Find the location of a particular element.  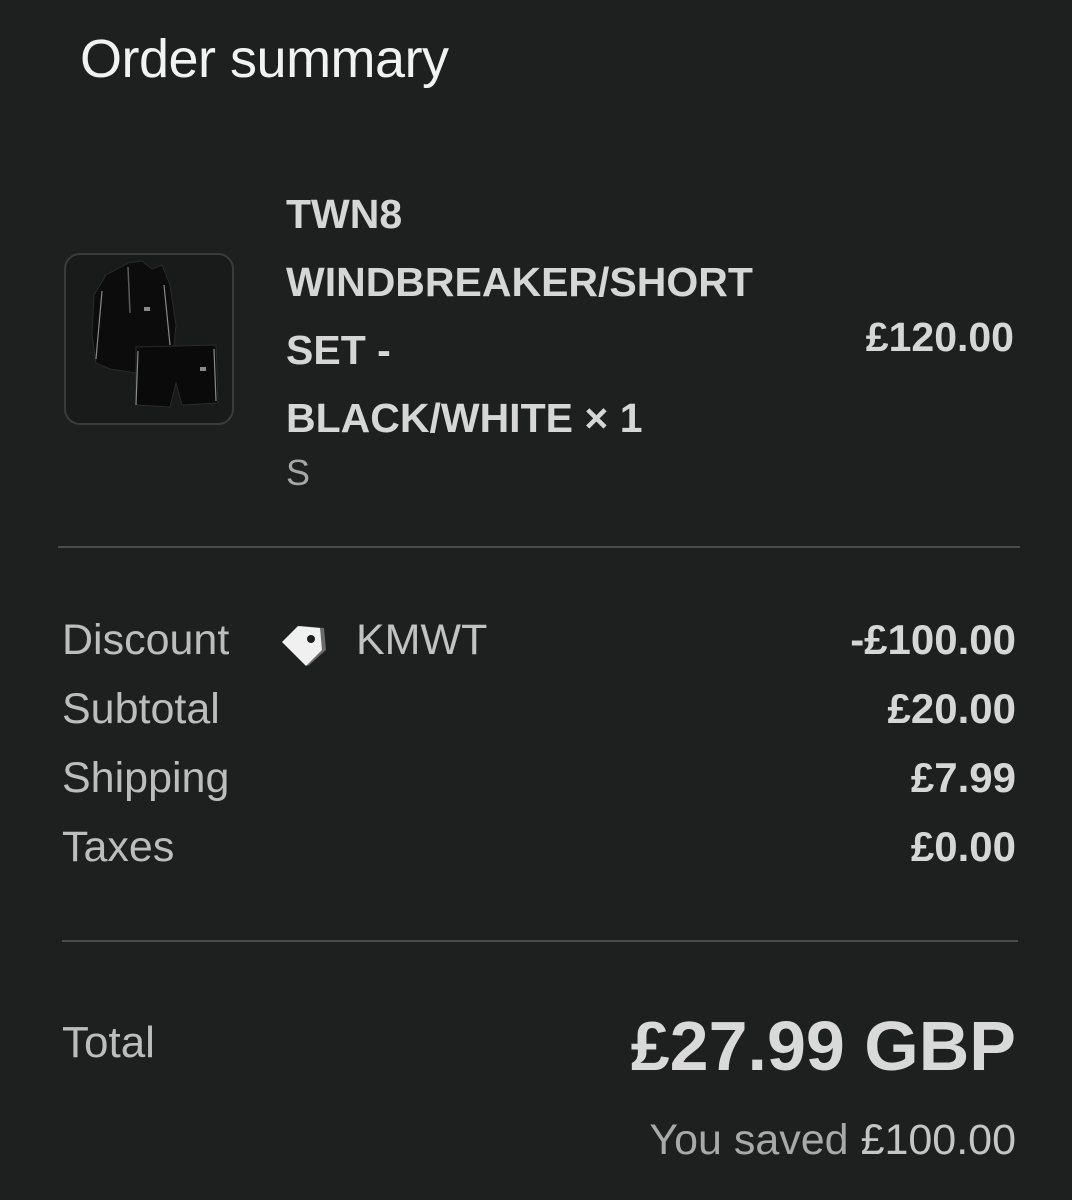

product-name-line: TWN8 is located at coordinates (344, 214).